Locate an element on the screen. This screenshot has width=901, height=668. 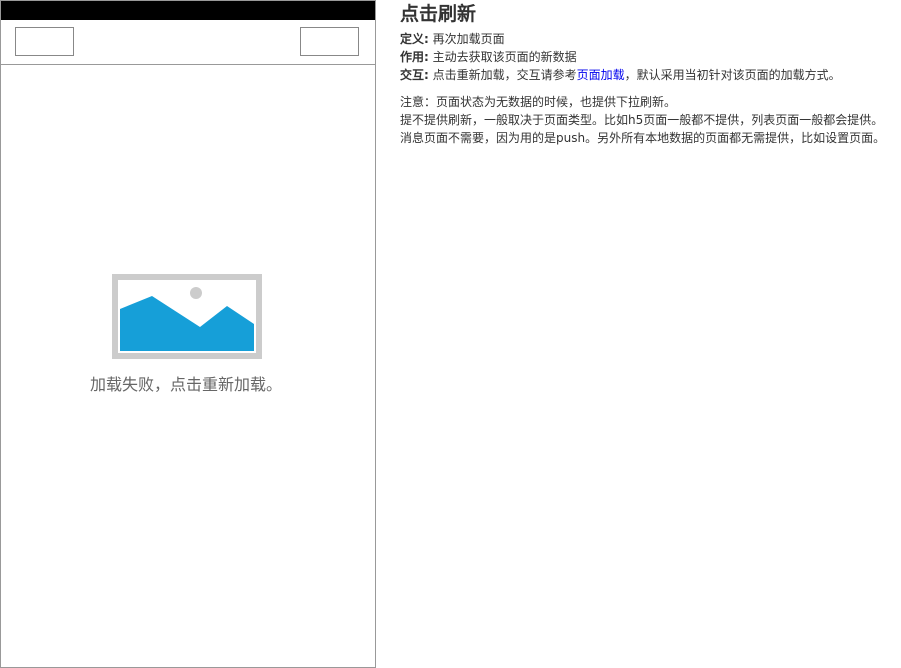
purpose-label: 作用: is located at coordinates (414, 57).